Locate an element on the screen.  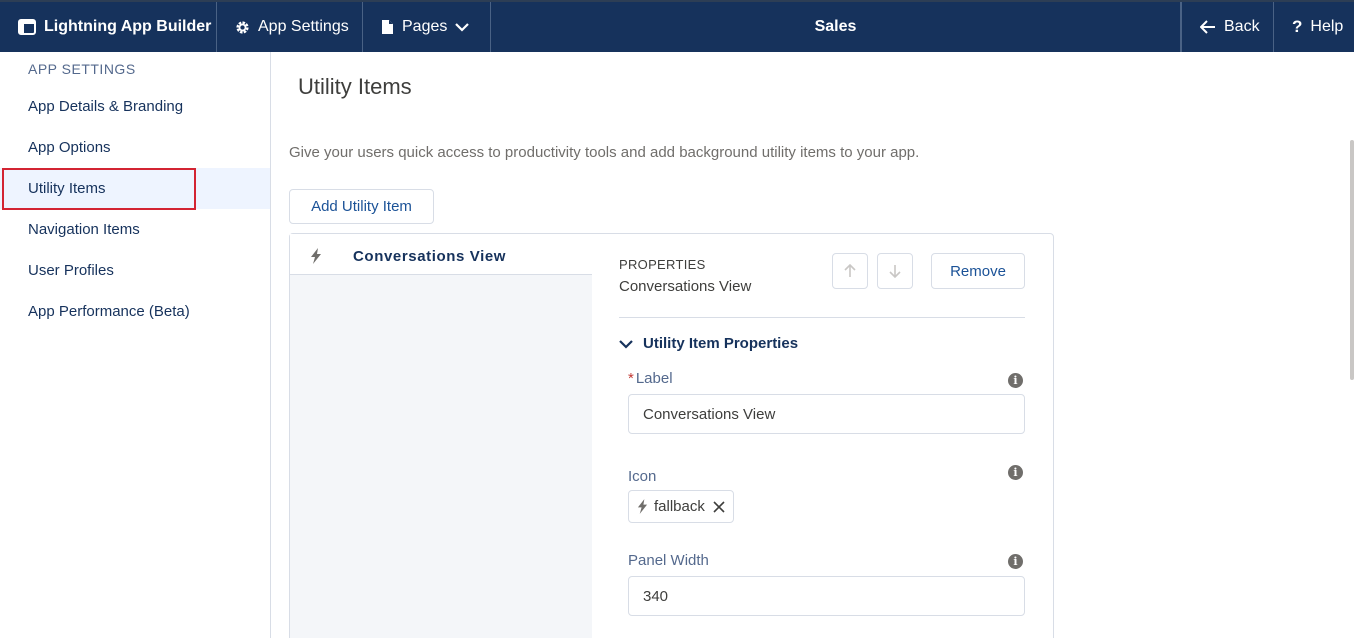
label-field-label: * Label is located at coordinates (650, 378).